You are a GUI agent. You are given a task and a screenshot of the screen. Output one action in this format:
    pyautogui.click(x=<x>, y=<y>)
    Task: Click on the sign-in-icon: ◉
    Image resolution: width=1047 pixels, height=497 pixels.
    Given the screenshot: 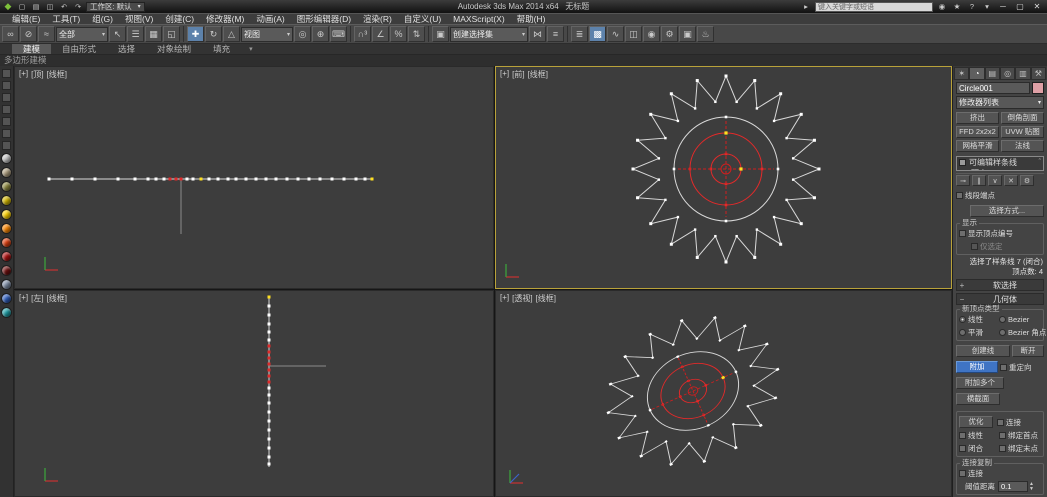 What is the action you would take?
    pyautogui.click(x=942, y=7)
    